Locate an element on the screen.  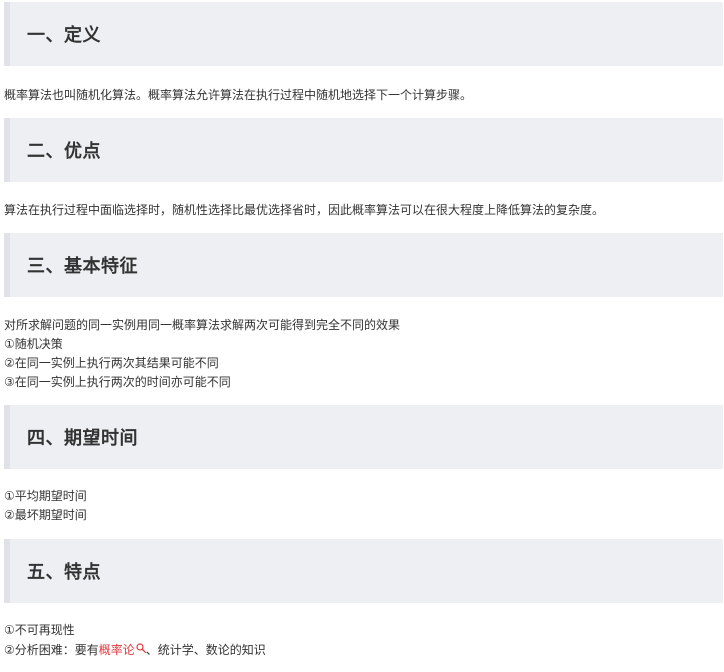
section-header-definition: 一、定义 is located at coordinates (363, 34).